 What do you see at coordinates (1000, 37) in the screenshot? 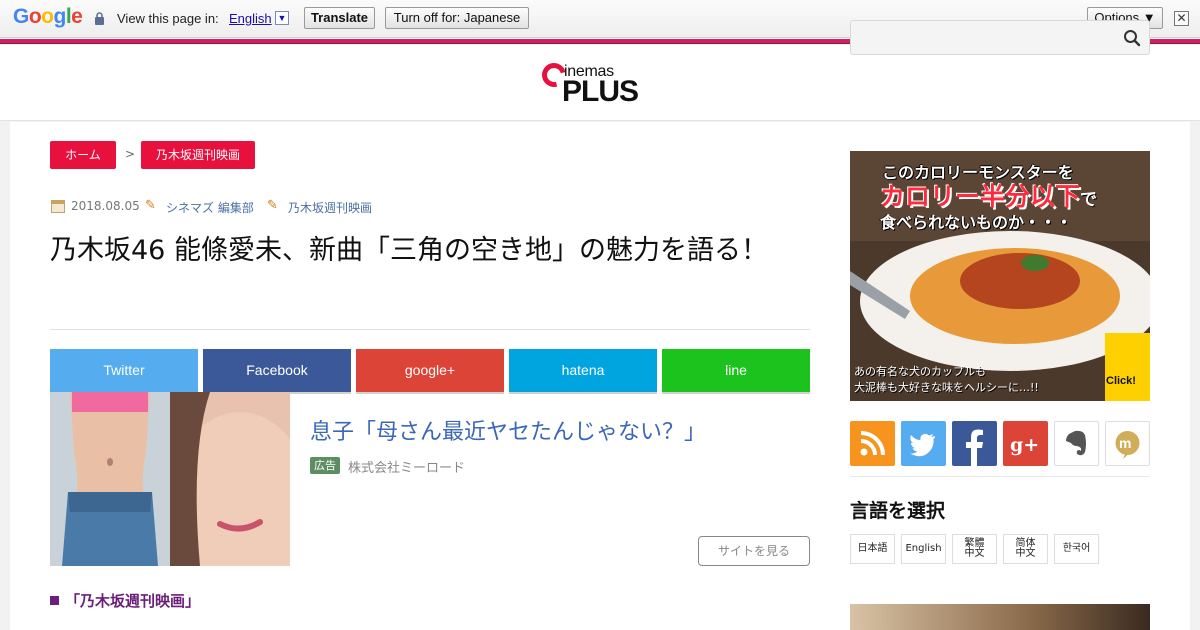
I see `search-input` at bounding box center [1000, 37].